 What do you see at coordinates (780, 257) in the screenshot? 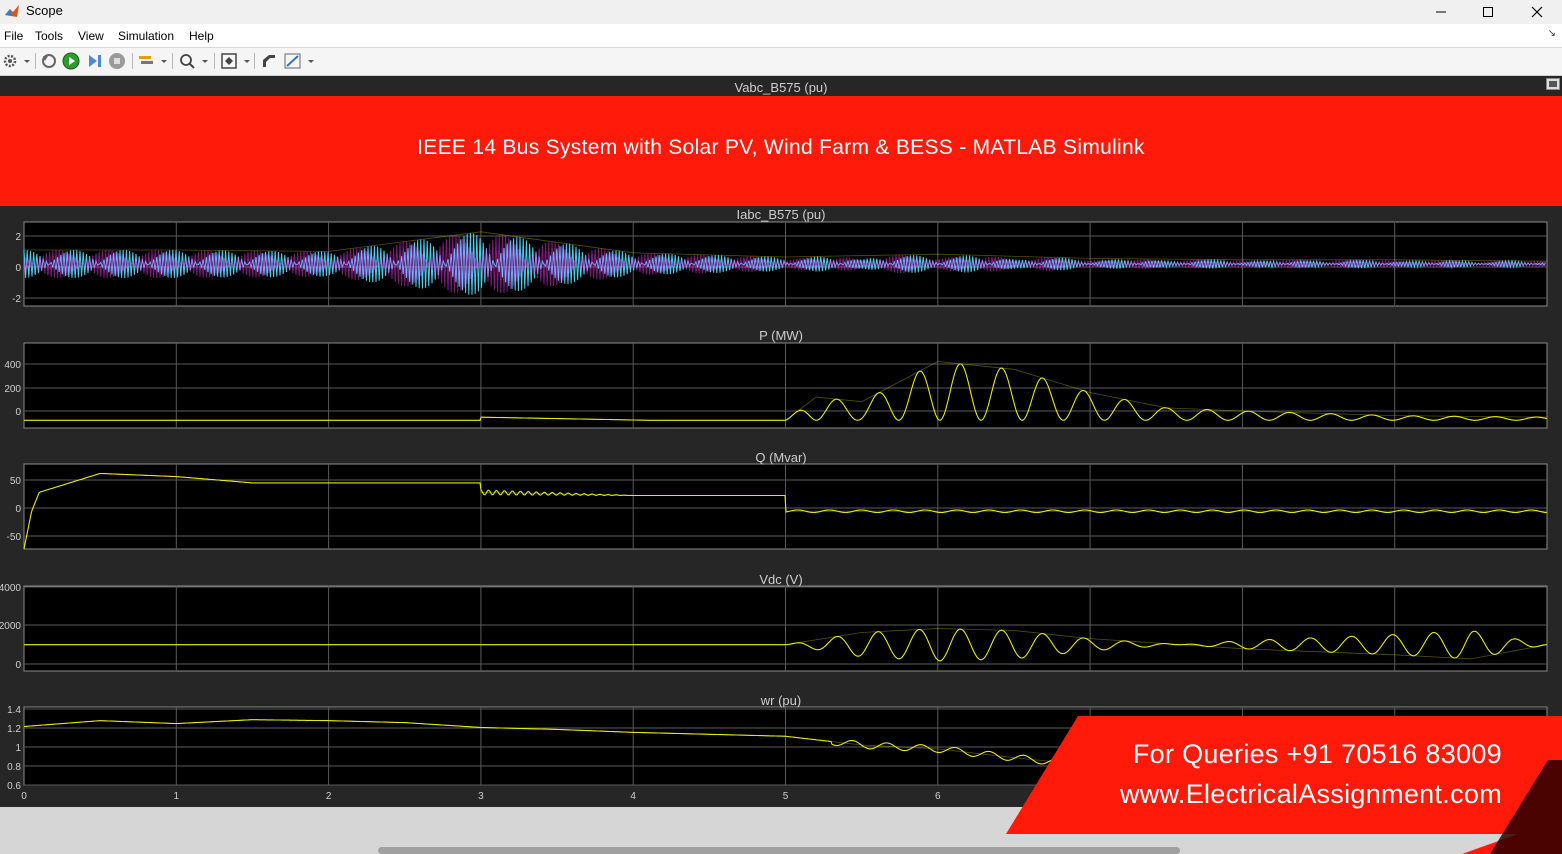
I see `plot-panel-1: Iabc_B575 (pu) 2 0 -2` at bounding box center [780, 257].